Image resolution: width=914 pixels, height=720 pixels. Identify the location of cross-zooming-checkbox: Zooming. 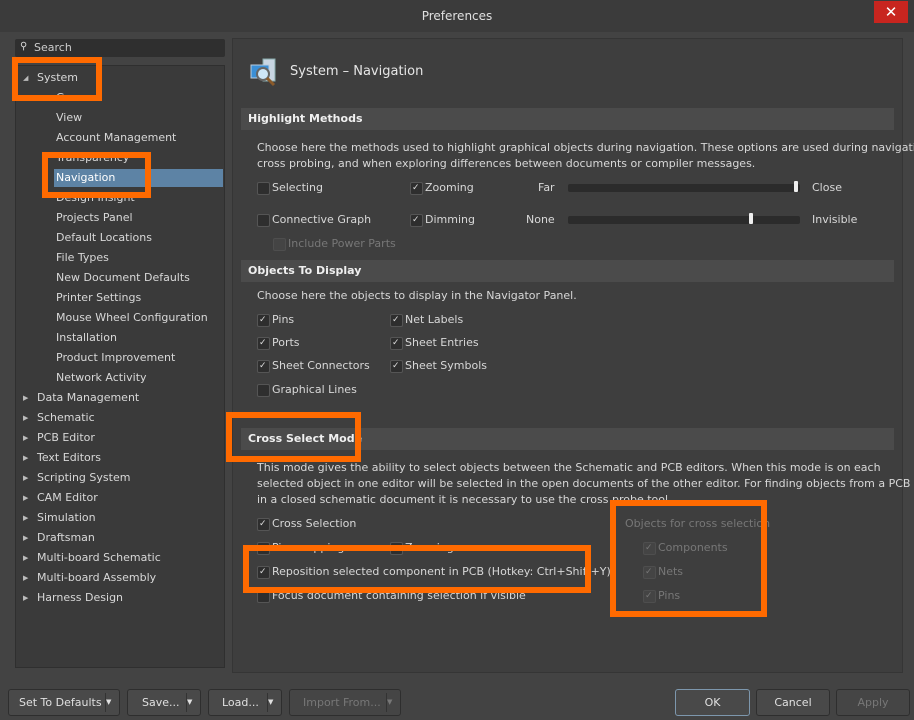
(422, 548).